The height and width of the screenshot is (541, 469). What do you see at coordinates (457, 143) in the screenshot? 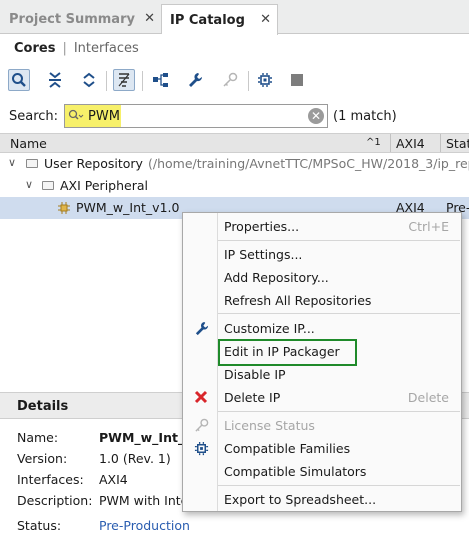
I see `column-header-status: Stat` at bounding box center [457, 143].